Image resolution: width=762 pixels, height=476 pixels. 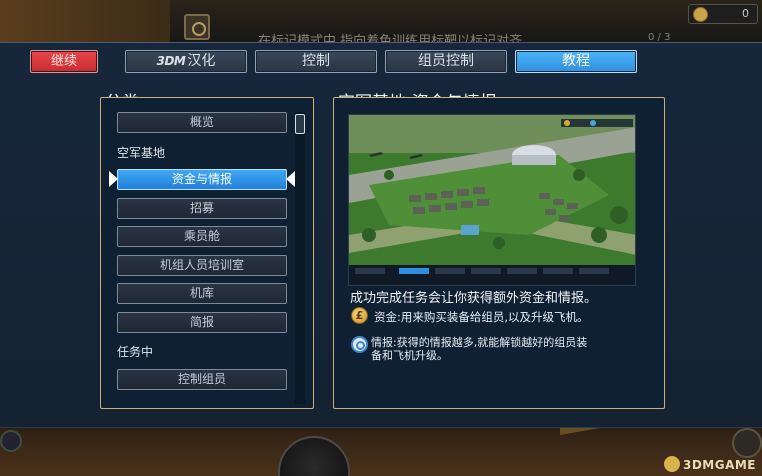 I want to click on tab-crew-control: 组员控制, so click(x=446, y=61).